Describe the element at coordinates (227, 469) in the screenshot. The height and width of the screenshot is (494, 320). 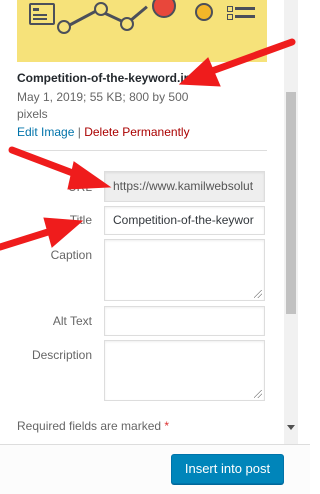
I see `insert-into-post-button: Insert into post` at that location.